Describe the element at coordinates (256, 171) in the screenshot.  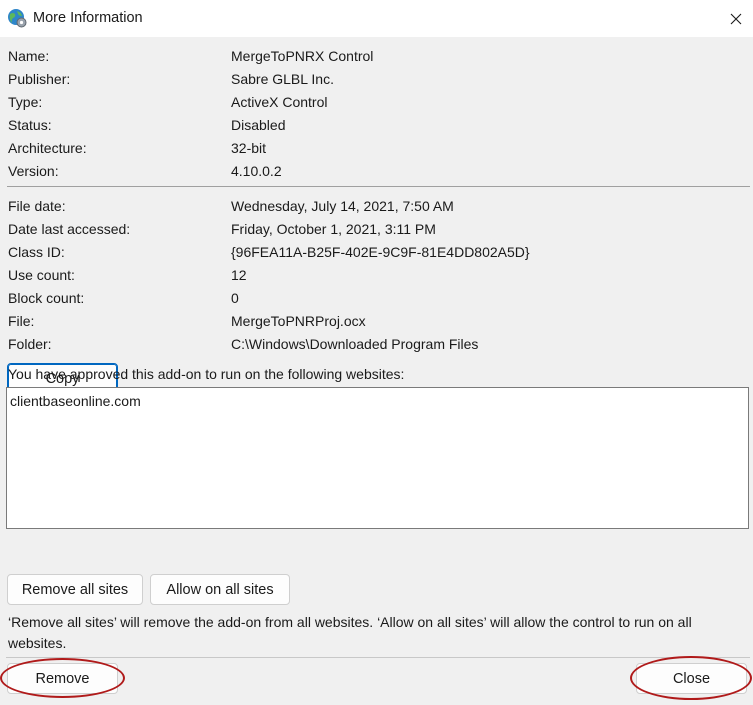
I see `detail-value: 4.10.0.2` at that location.